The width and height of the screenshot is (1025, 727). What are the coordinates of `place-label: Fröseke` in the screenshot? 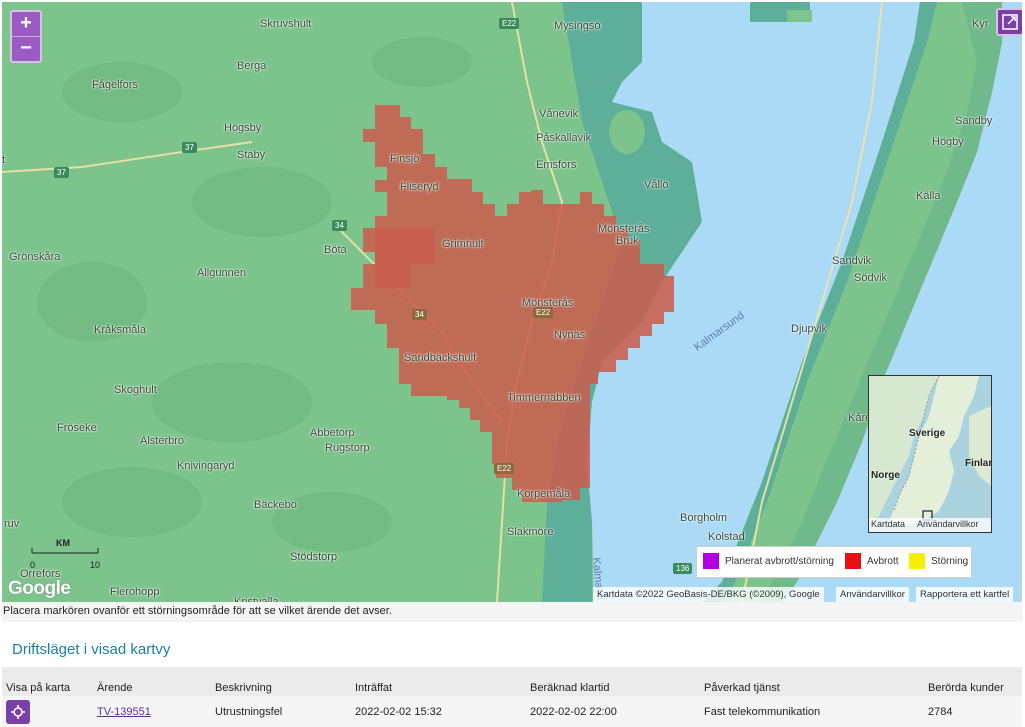 It's located at (77, 428).